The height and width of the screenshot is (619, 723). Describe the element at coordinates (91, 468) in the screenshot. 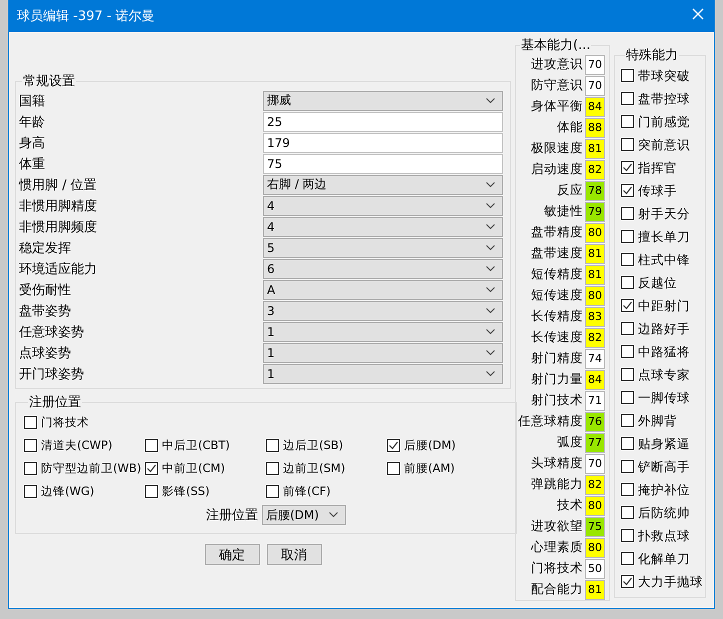

I see `checkbox-label: 防守型边前卫(WB)` at that location.